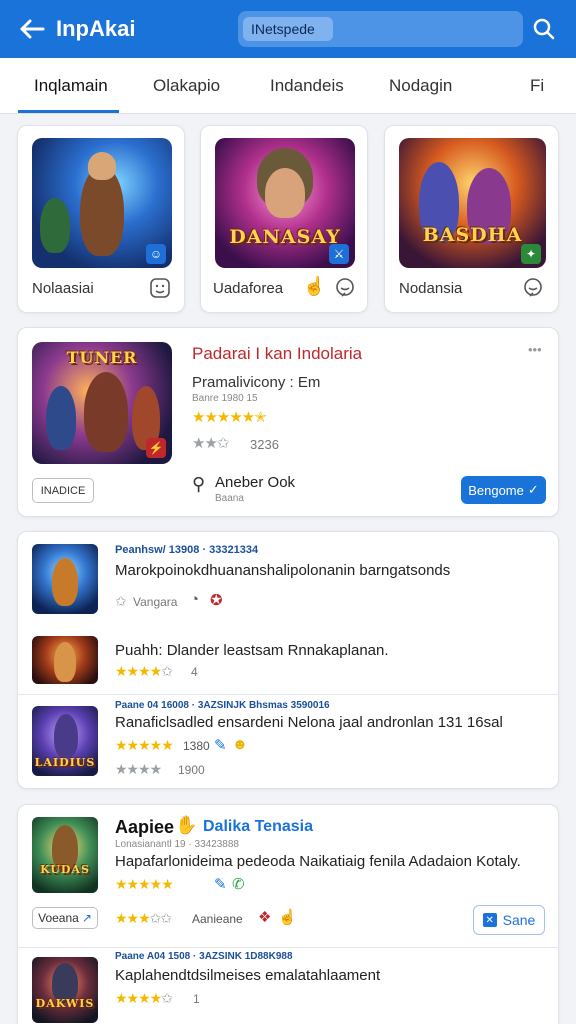 This screenshot has height=1024, width=576. I want to click on tab-bar: Inqlamain Olakapio Indandeis Nodagin Fi, so click(288, 86).